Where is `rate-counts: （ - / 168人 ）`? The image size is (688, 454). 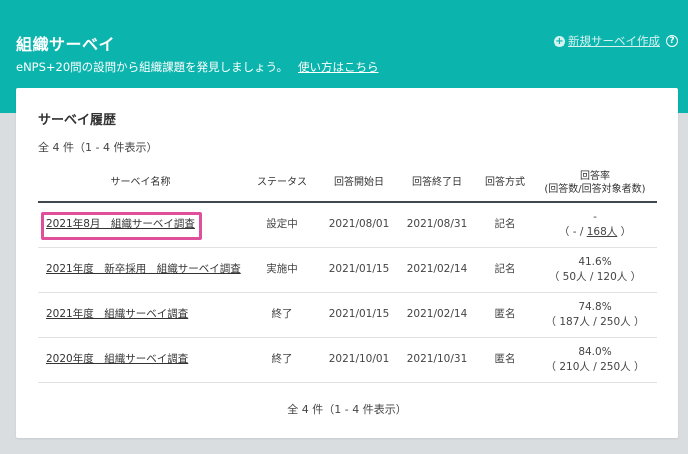
rate-counts: （ - / 168人 ） is located at coordinates (595, 232).